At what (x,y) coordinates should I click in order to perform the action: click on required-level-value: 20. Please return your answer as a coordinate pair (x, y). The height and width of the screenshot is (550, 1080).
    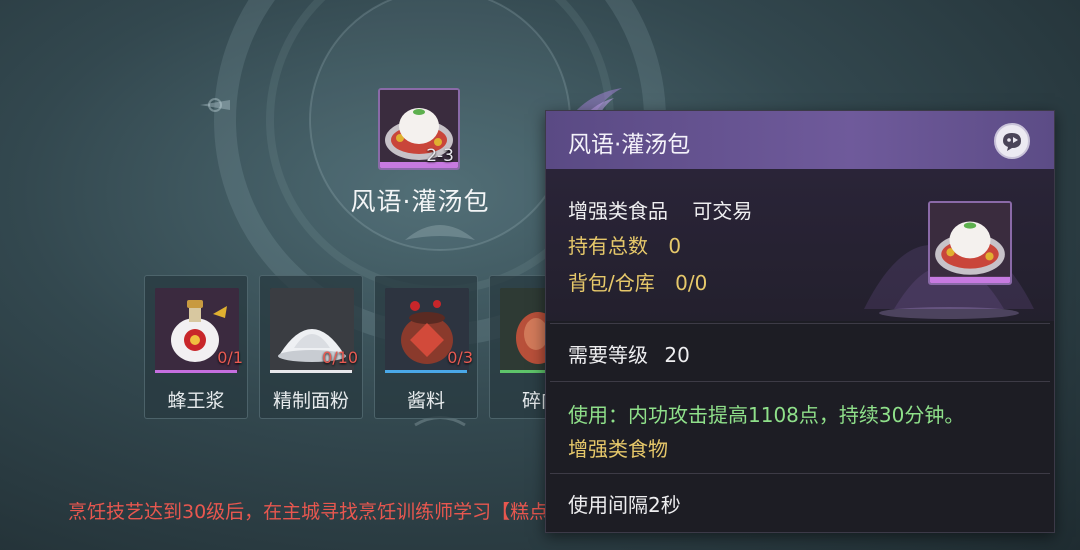
    Looking at the image, I should click on (677, 355).